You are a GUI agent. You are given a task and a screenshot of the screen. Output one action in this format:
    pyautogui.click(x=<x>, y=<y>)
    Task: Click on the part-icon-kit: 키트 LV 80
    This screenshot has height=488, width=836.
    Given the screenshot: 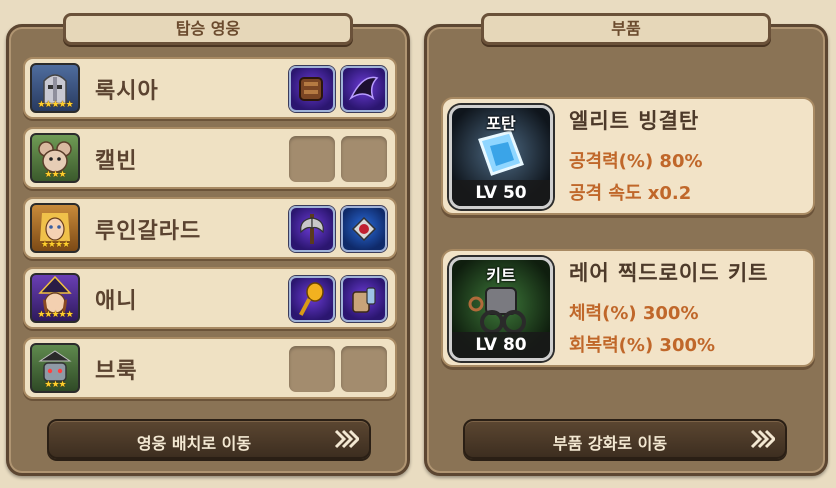 What is the action you would take?
    pyautogui.click(x=501, y=309)
    